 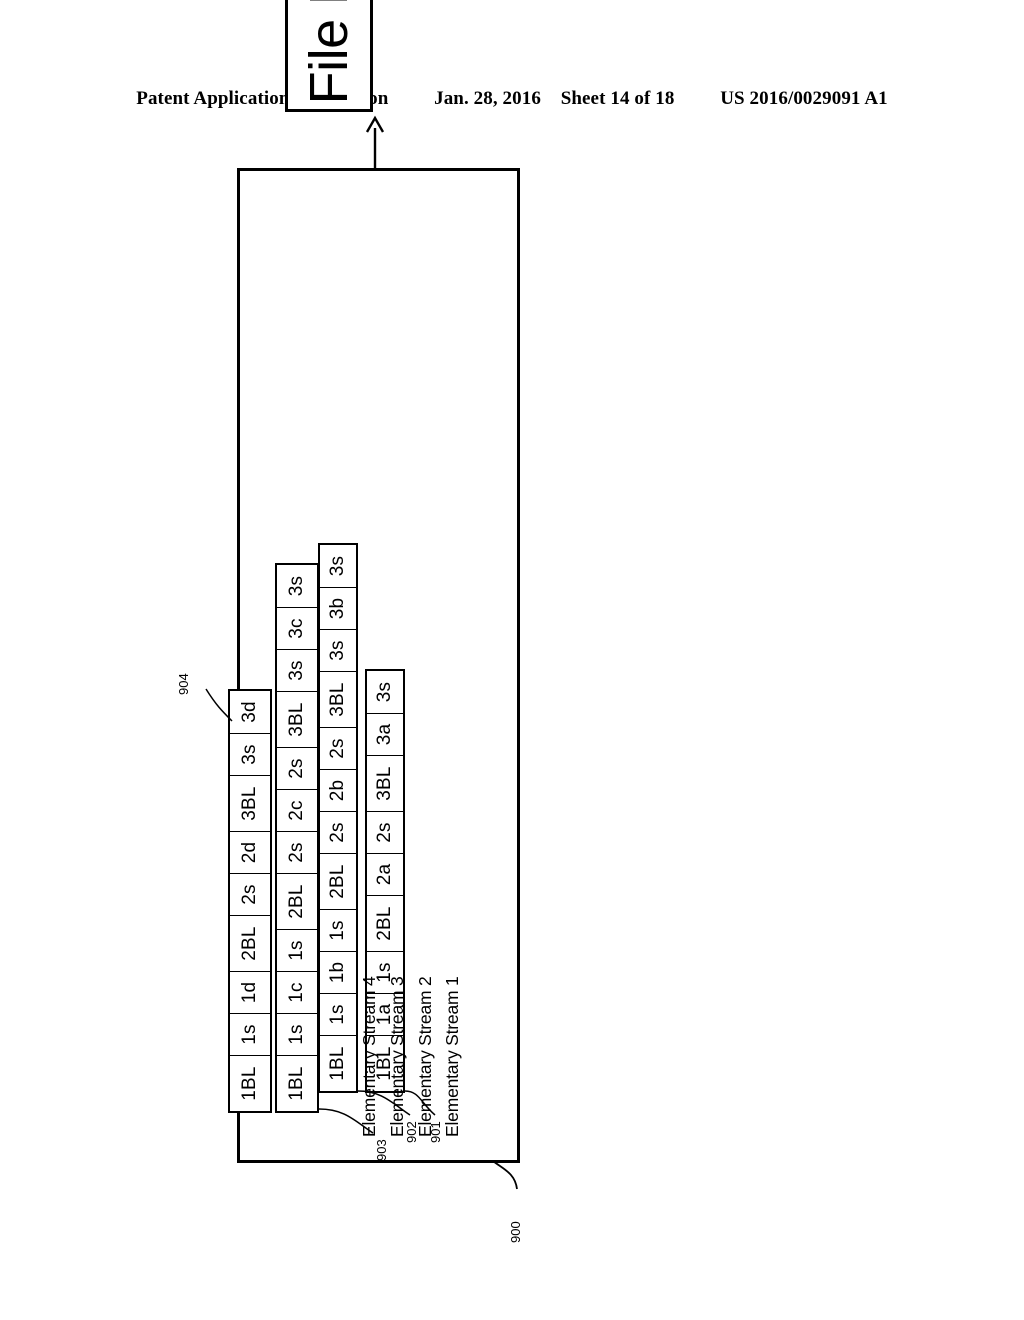 I want to click on stream-4-cell: 2s, so click(x=250, y=894).